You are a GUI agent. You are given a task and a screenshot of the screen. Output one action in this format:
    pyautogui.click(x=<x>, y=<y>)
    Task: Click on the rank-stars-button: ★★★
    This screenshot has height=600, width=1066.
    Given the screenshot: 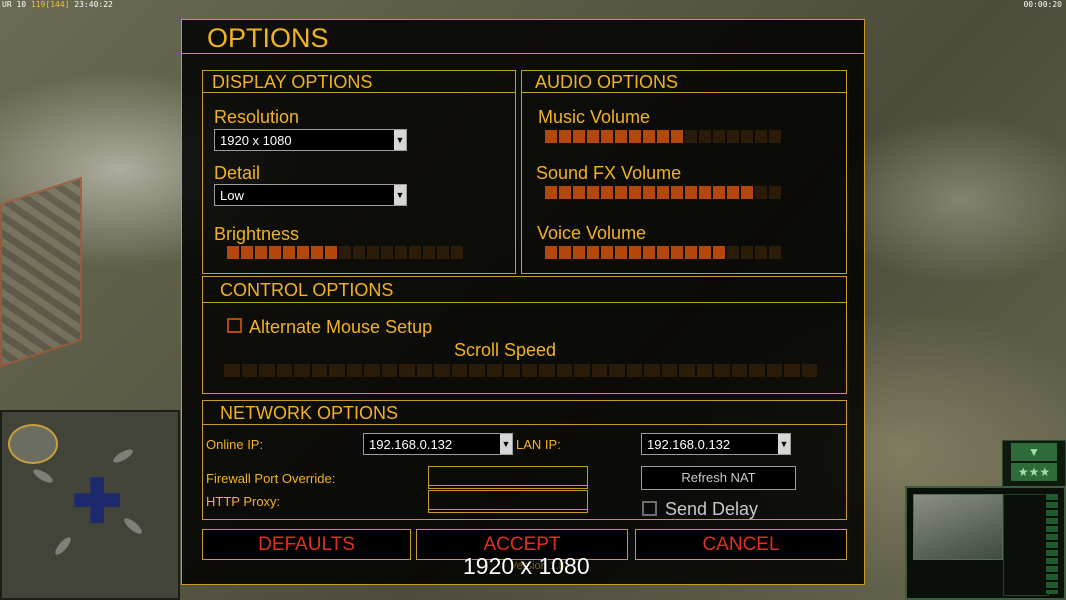 What is the action you would take?
    pyautogui.click(x=1034, y=472)
    